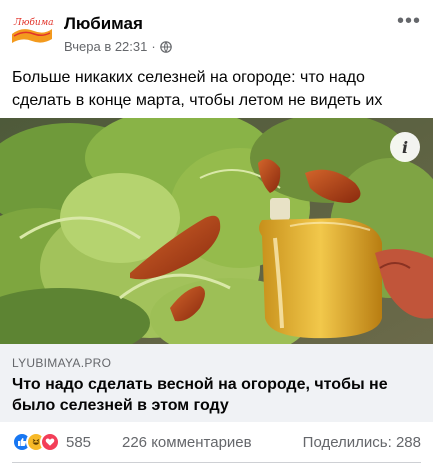 This screenshot has height=469, width=433. What do you see at coordinates (216, 31) in the screenshot?
I see `post-header: Любимая Любимая Вчера в 22:31 · •••` at bounding box center [216, 31].